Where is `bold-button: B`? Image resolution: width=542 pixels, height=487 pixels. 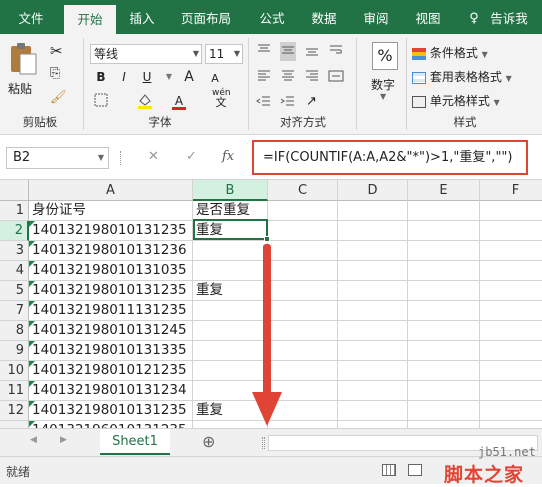 bold-button: B is located at coordinates (101, 77).